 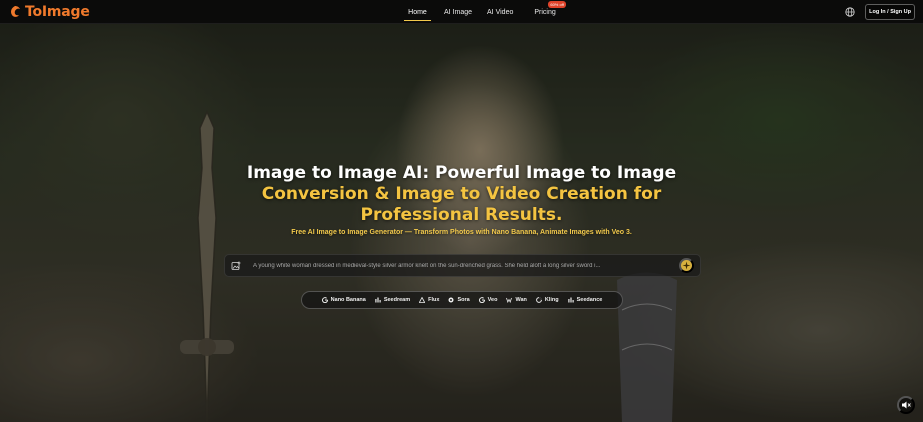 What do you see at coordinates (557, 4) in the screenshot?
I see `pricing-discount-badge: 60% off` at bounding box center [557, 4].